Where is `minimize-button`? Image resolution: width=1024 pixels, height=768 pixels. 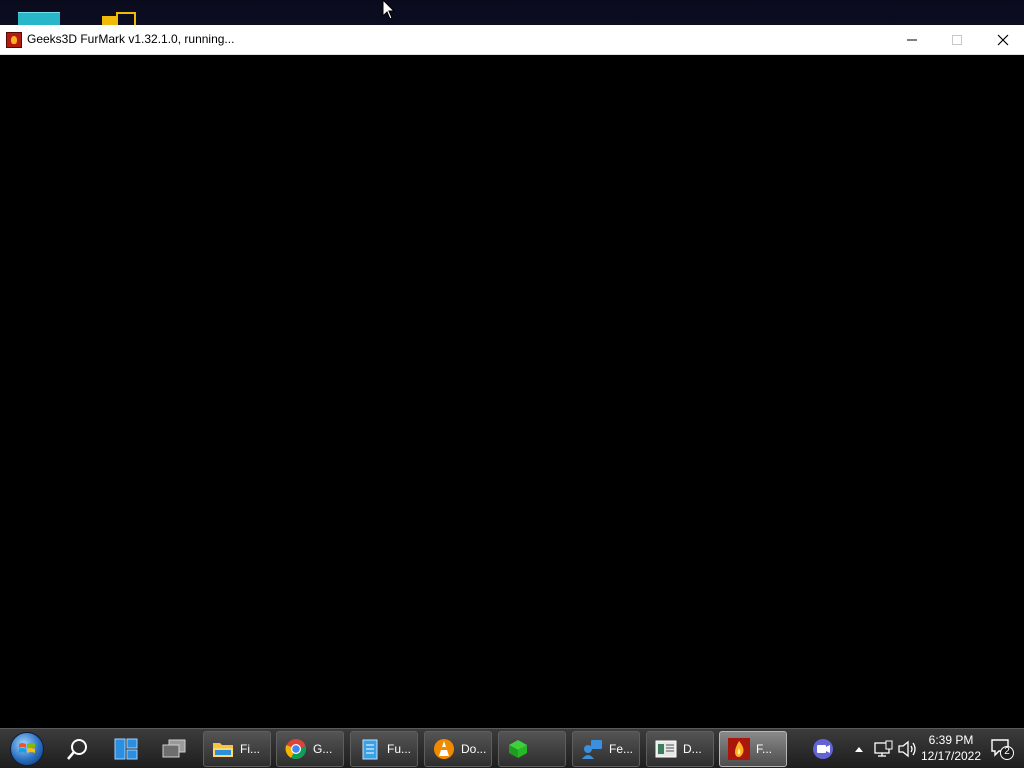
minimize-button is located at coordinates (912, 40).